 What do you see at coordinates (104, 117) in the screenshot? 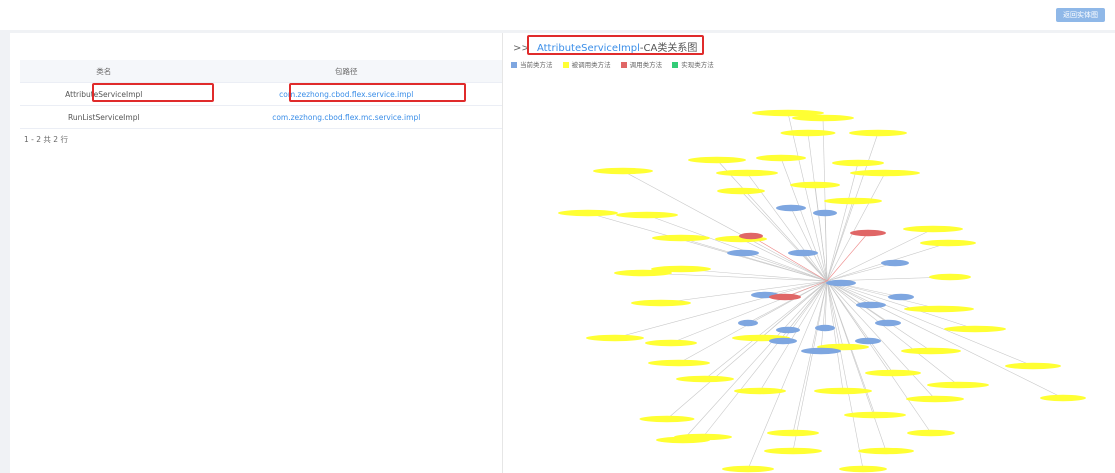
I see `class-name-cell: RunListServiceImpl` at bounding box center [104, 117].